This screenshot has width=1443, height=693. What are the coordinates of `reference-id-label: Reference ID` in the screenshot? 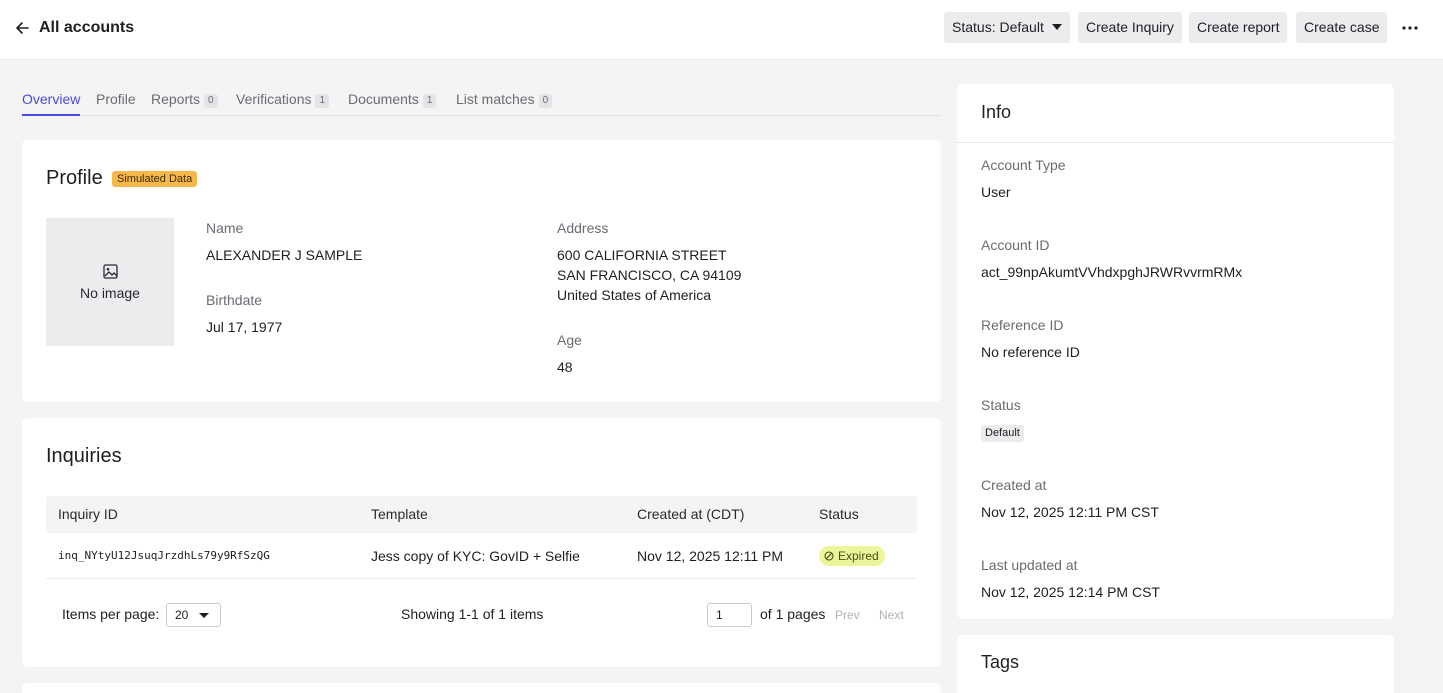 It's located at (1022, 325).